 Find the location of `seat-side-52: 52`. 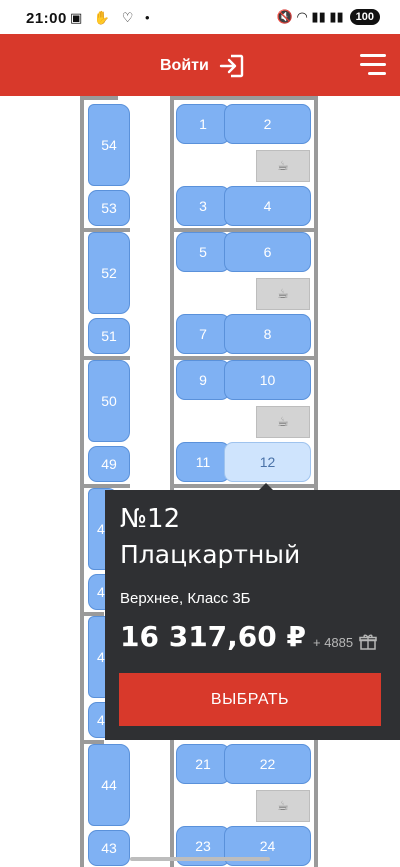

seat-side-52: 52 is located at coordinates (109, 273).